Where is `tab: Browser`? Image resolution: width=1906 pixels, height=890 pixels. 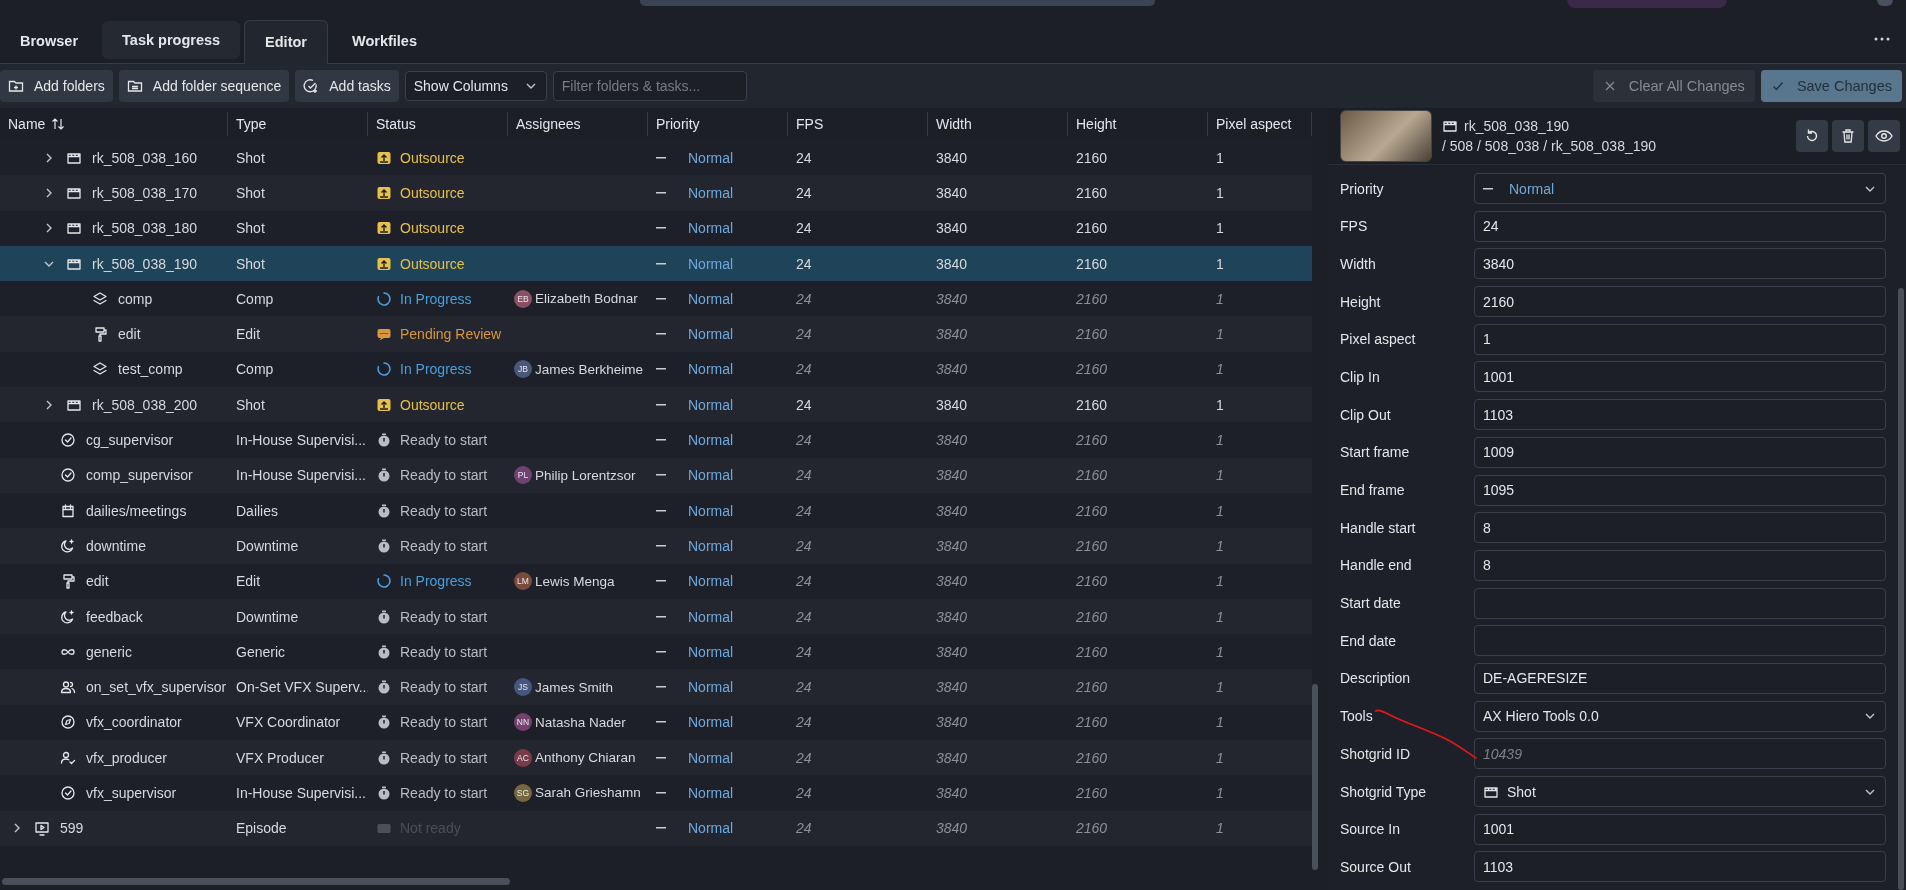 tab: Browser is located at coordinates (49, 41).